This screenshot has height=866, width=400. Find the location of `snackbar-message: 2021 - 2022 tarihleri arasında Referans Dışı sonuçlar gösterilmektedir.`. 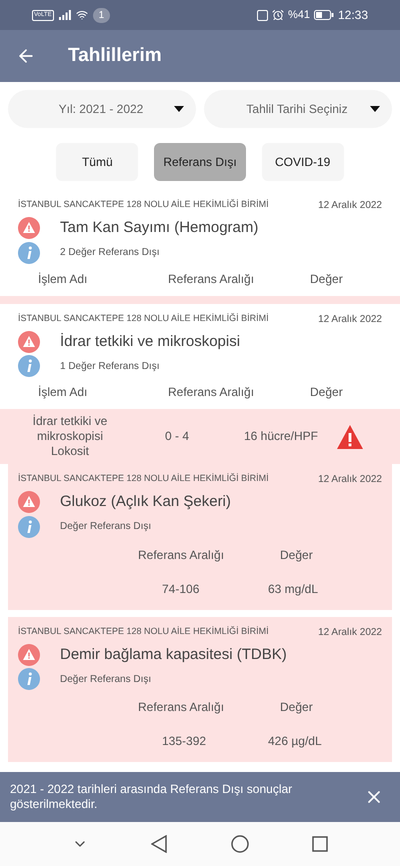

snackbar-message: 2021 - 2022 tarihleri arasında Referans Dışı sonuçlar gösterilmektedir. is located at coordinates (152, 797).